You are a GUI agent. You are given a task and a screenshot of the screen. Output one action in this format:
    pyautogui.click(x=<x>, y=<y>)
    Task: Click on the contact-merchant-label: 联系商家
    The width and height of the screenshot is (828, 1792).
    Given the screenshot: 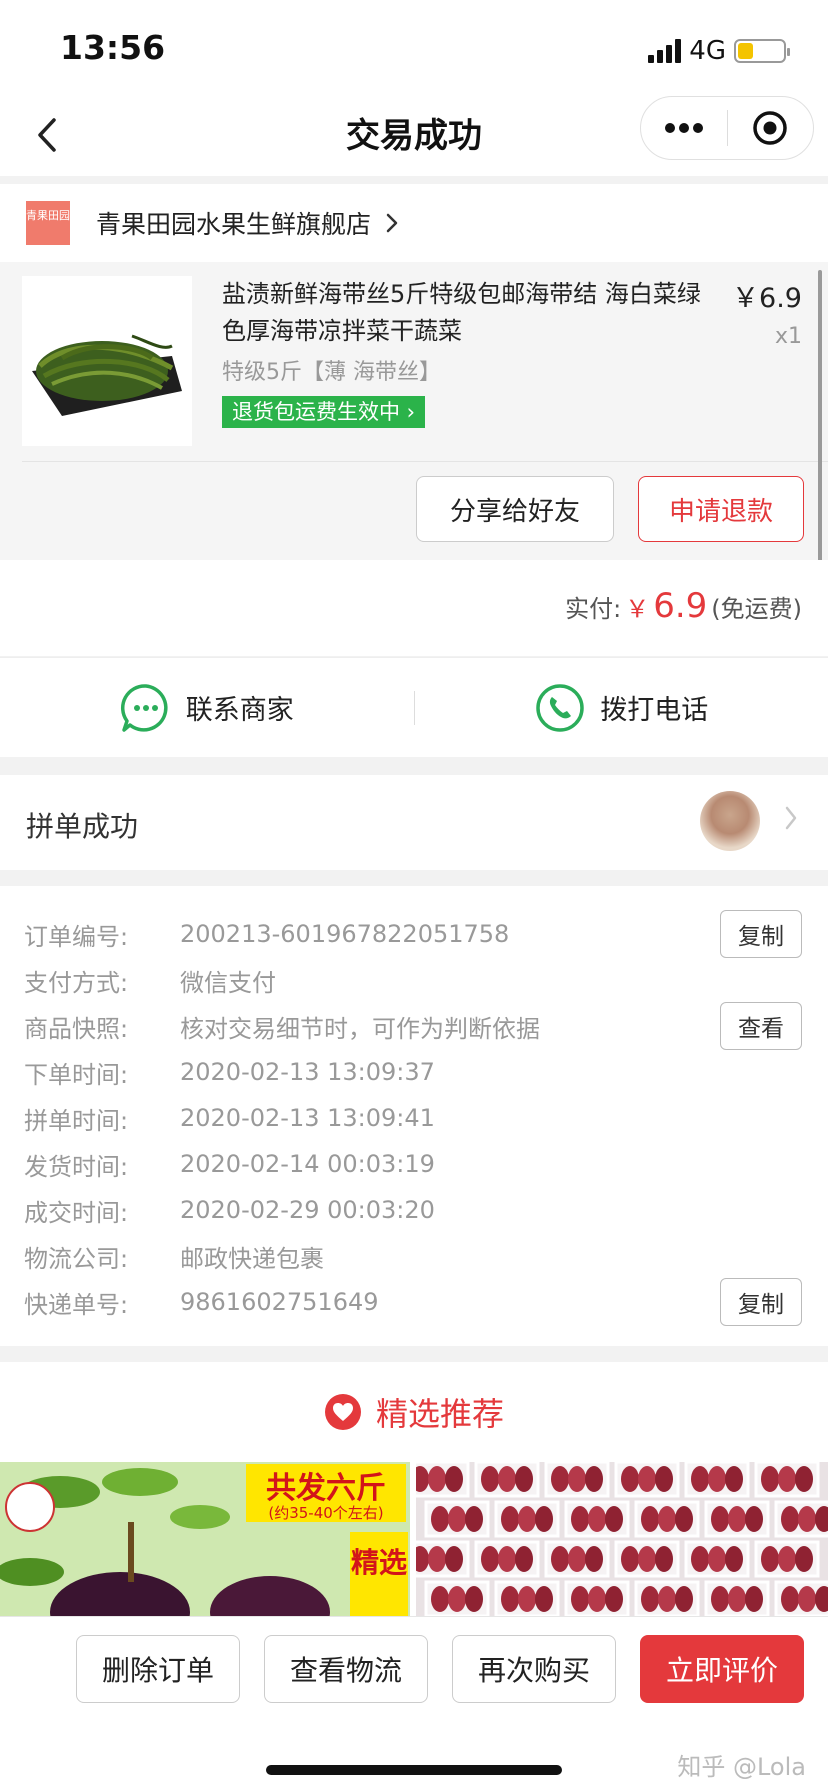 What is the action you would take?
    pyautogui.click(x=239, y=710)
    